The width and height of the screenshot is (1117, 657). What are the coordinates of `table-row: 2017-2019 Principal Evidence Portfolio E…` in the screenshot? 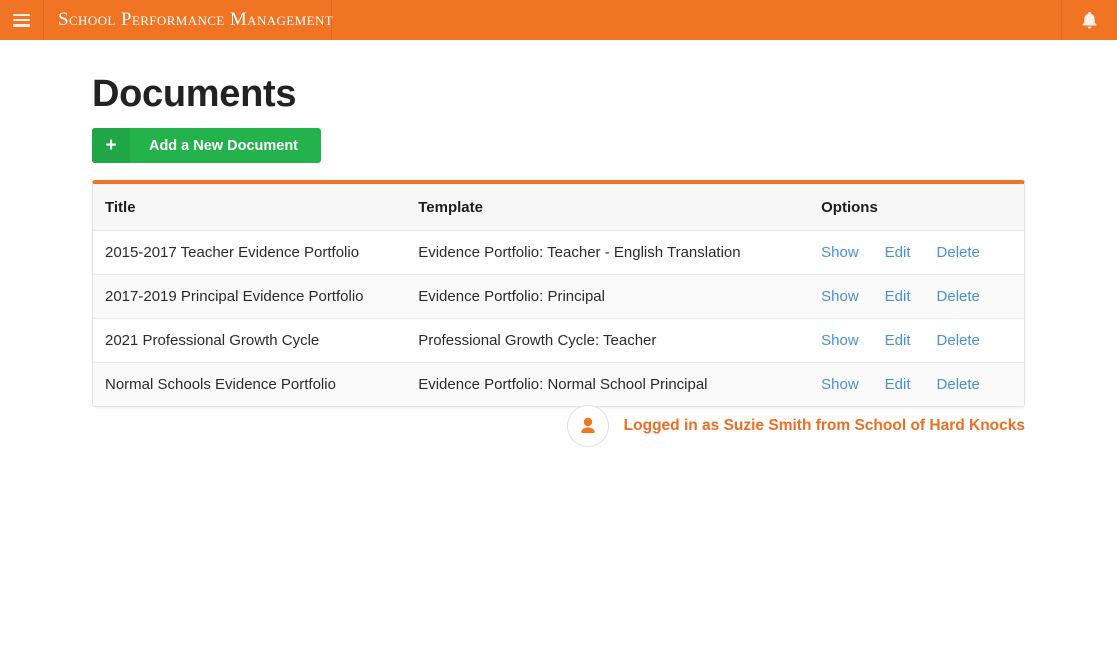 It's located at (558, 296).